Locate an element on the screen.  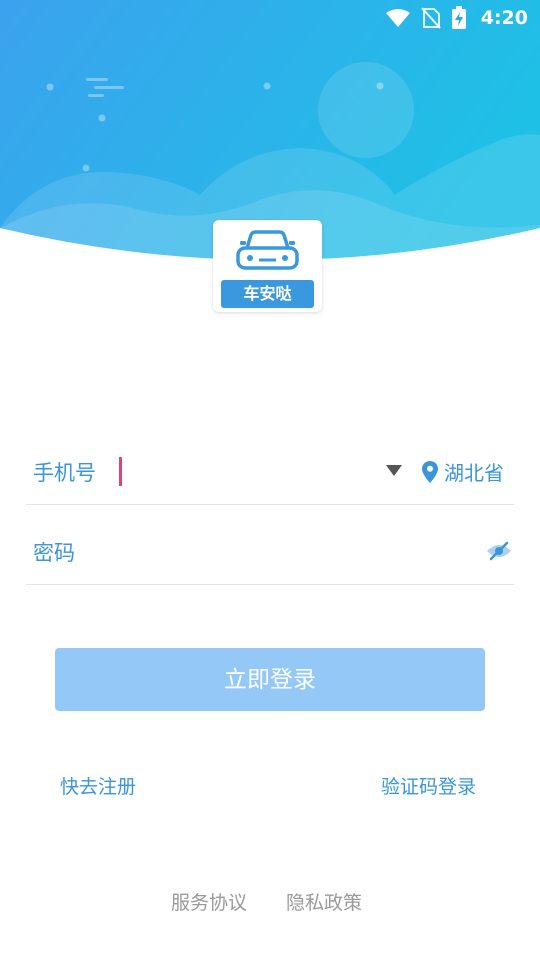
phone-row: 手机号 湖北省 is located at coordinates (270, 465).